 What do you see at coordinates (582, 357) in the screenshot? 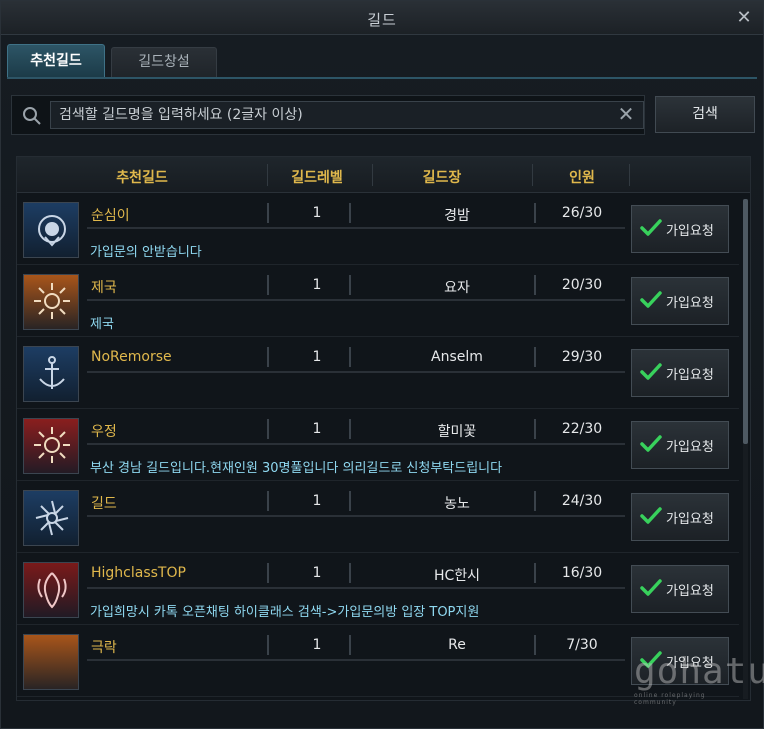
I see `guild-members: 29/30` at bounding box center [582, 357].